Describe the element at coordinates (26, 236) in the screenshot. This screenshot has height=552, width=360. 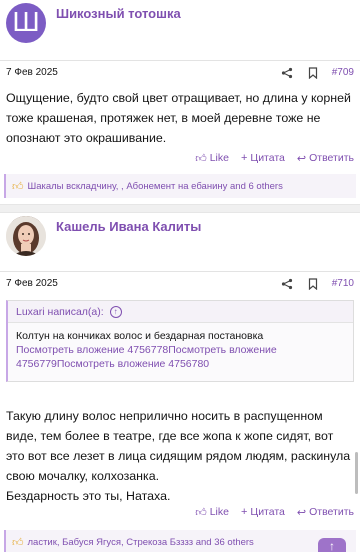
I see `avatar` at that location.